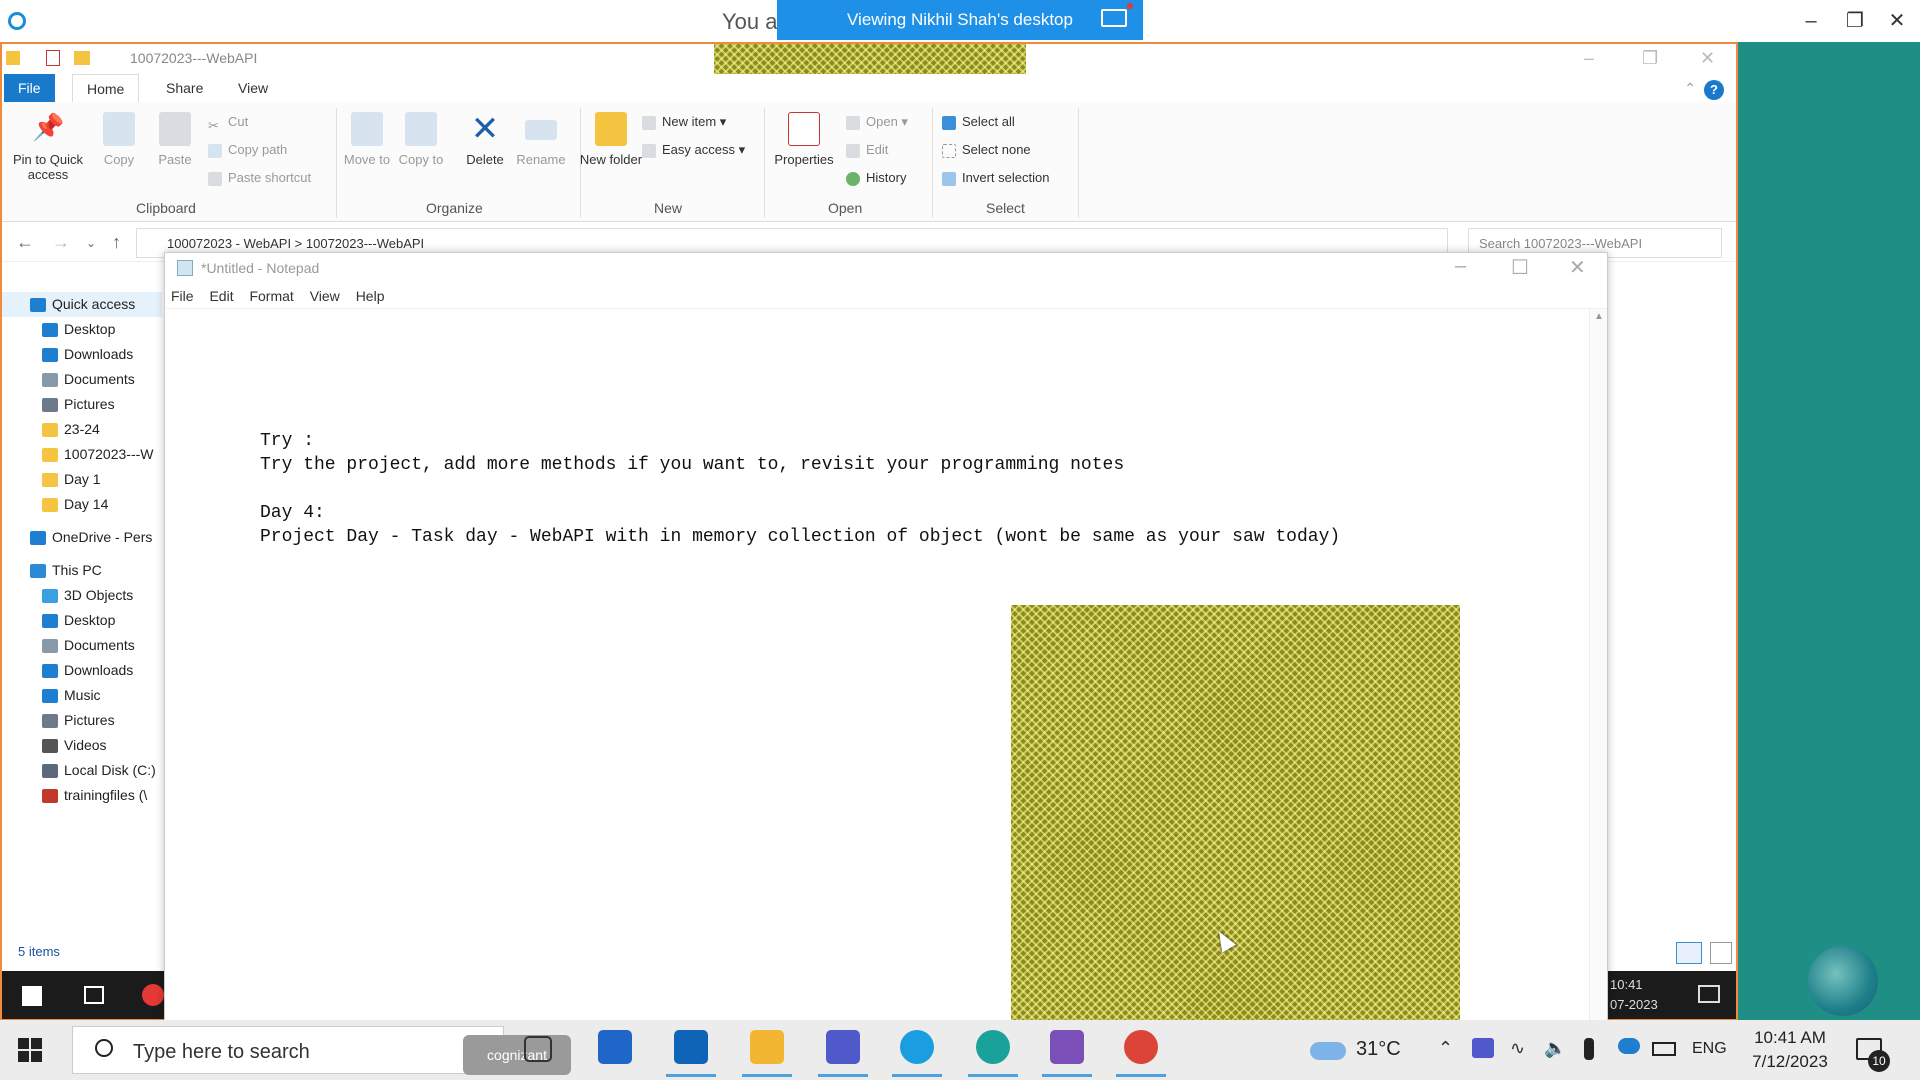  I want to click on cut-button: ✂ Cut, so click(228, 122).